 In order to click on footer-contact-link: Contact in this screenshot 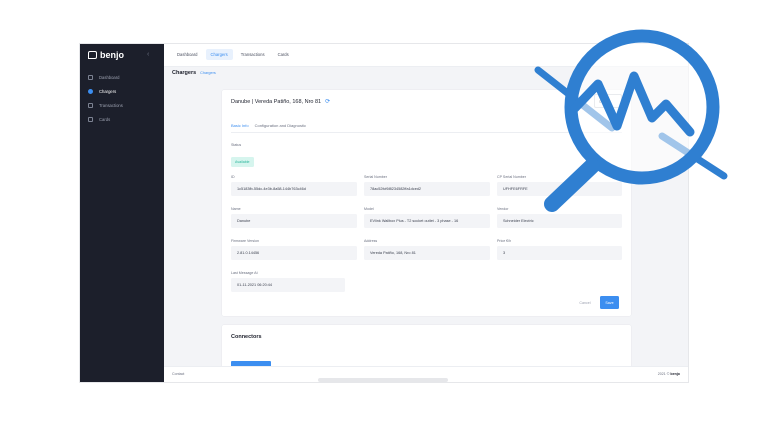, I will do `click(178, 374)`.